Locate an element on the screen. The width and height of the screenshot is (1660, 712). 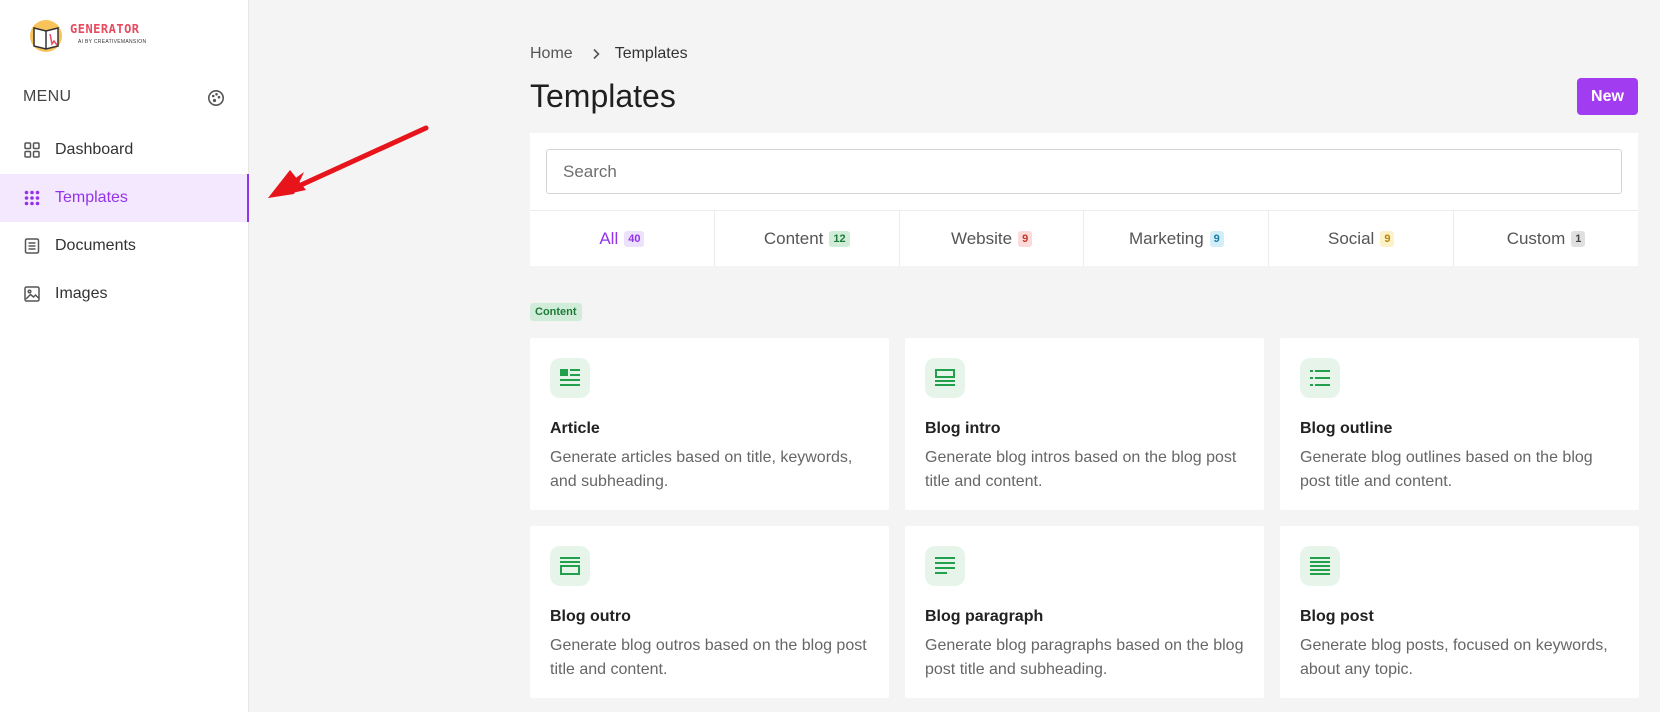
tab-label: Website is located at coordinates (981, 238).